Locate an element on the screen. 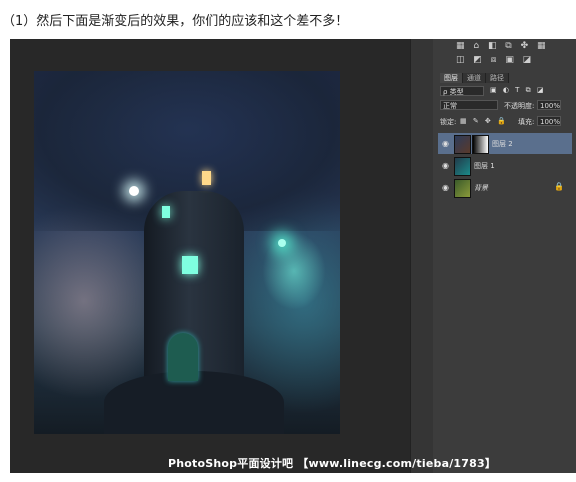  layer-name: 背景 is located at coordinates (481, 188).